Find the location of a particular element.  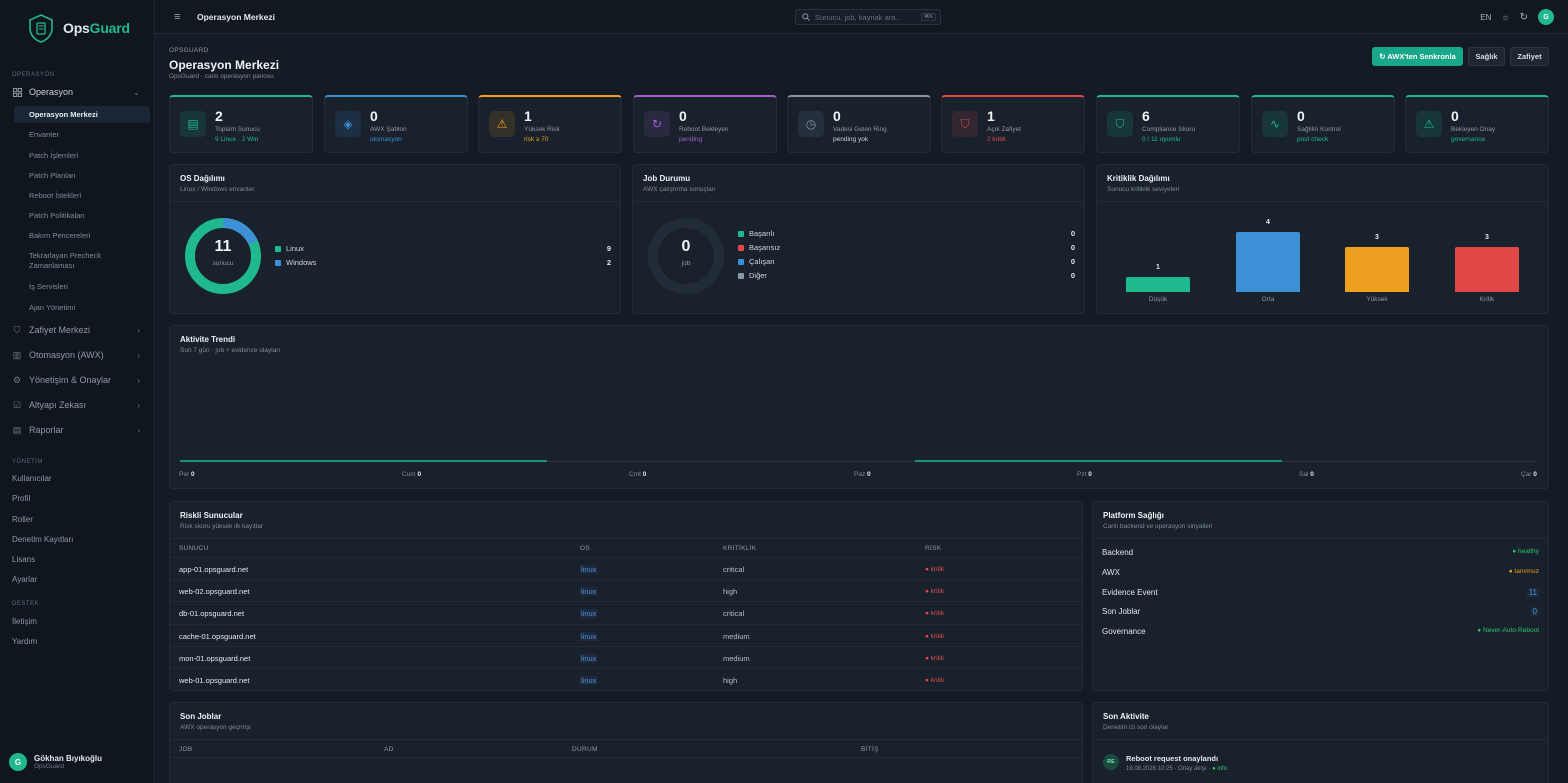

day-name: Pzt is located at coordinates (1082, 474).